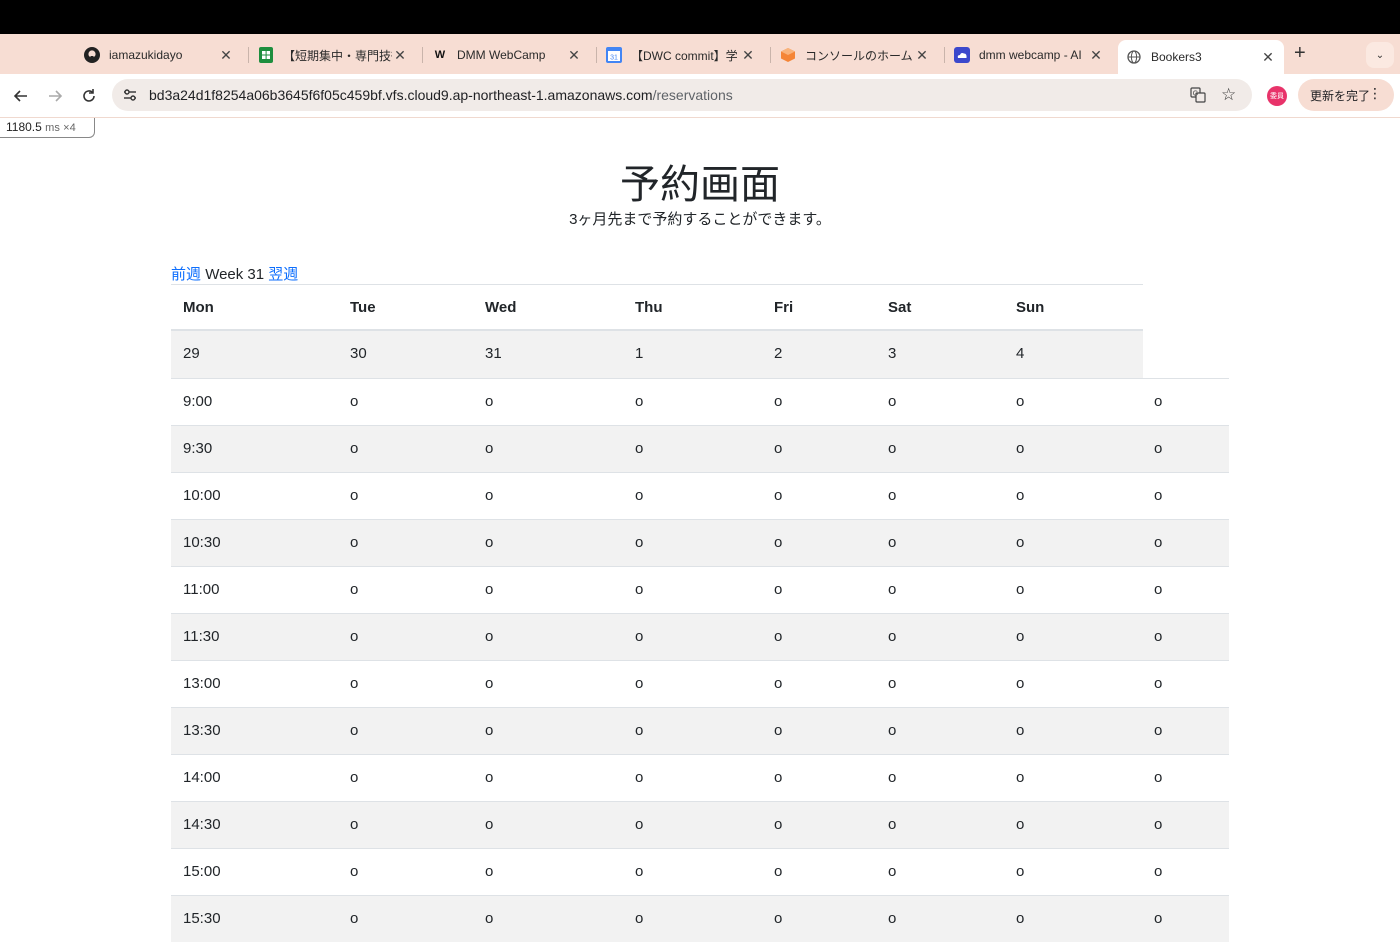 This screenshot has width=1400, height=942. I want to click on tab-sheets: 【短期集中・専門技術 ✕, so click(333, 55).